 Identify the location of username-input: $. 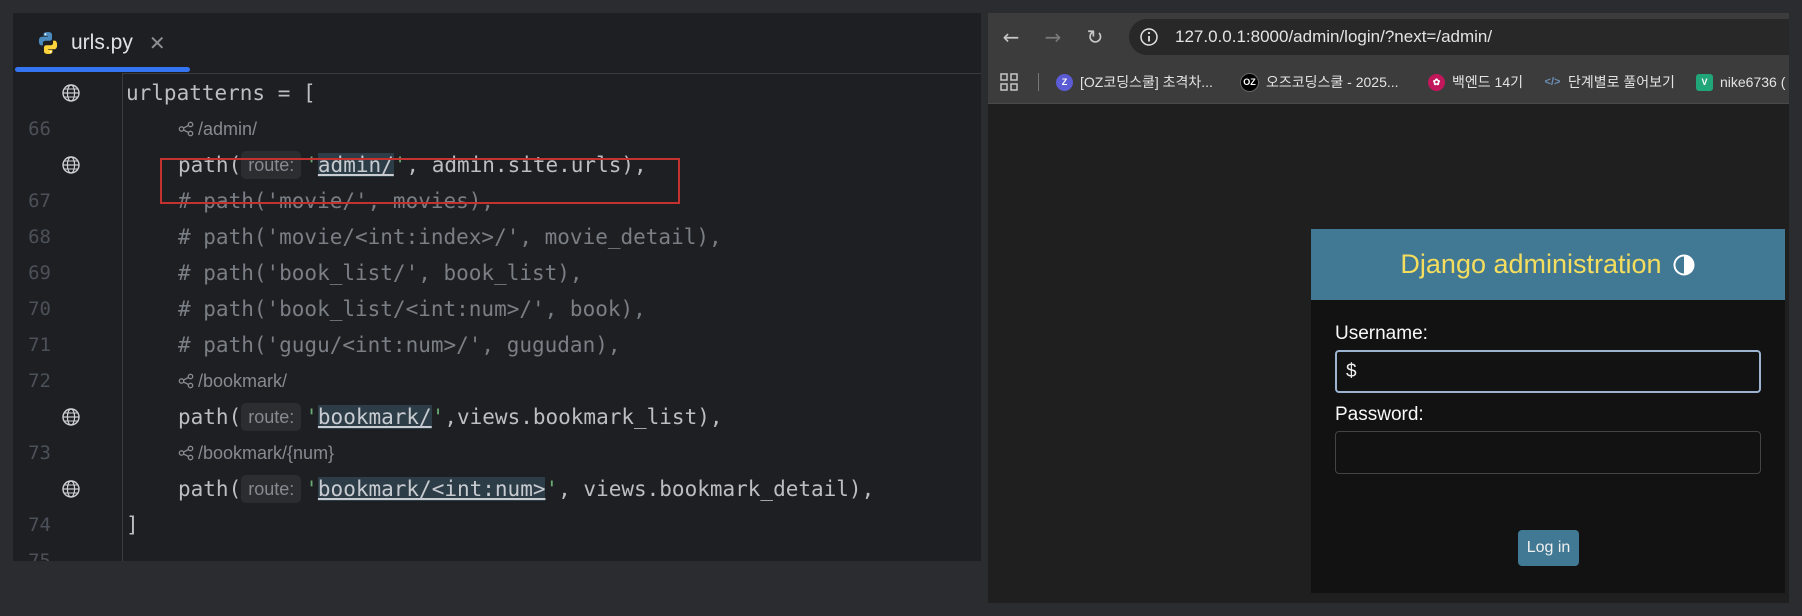
(1548, 371).